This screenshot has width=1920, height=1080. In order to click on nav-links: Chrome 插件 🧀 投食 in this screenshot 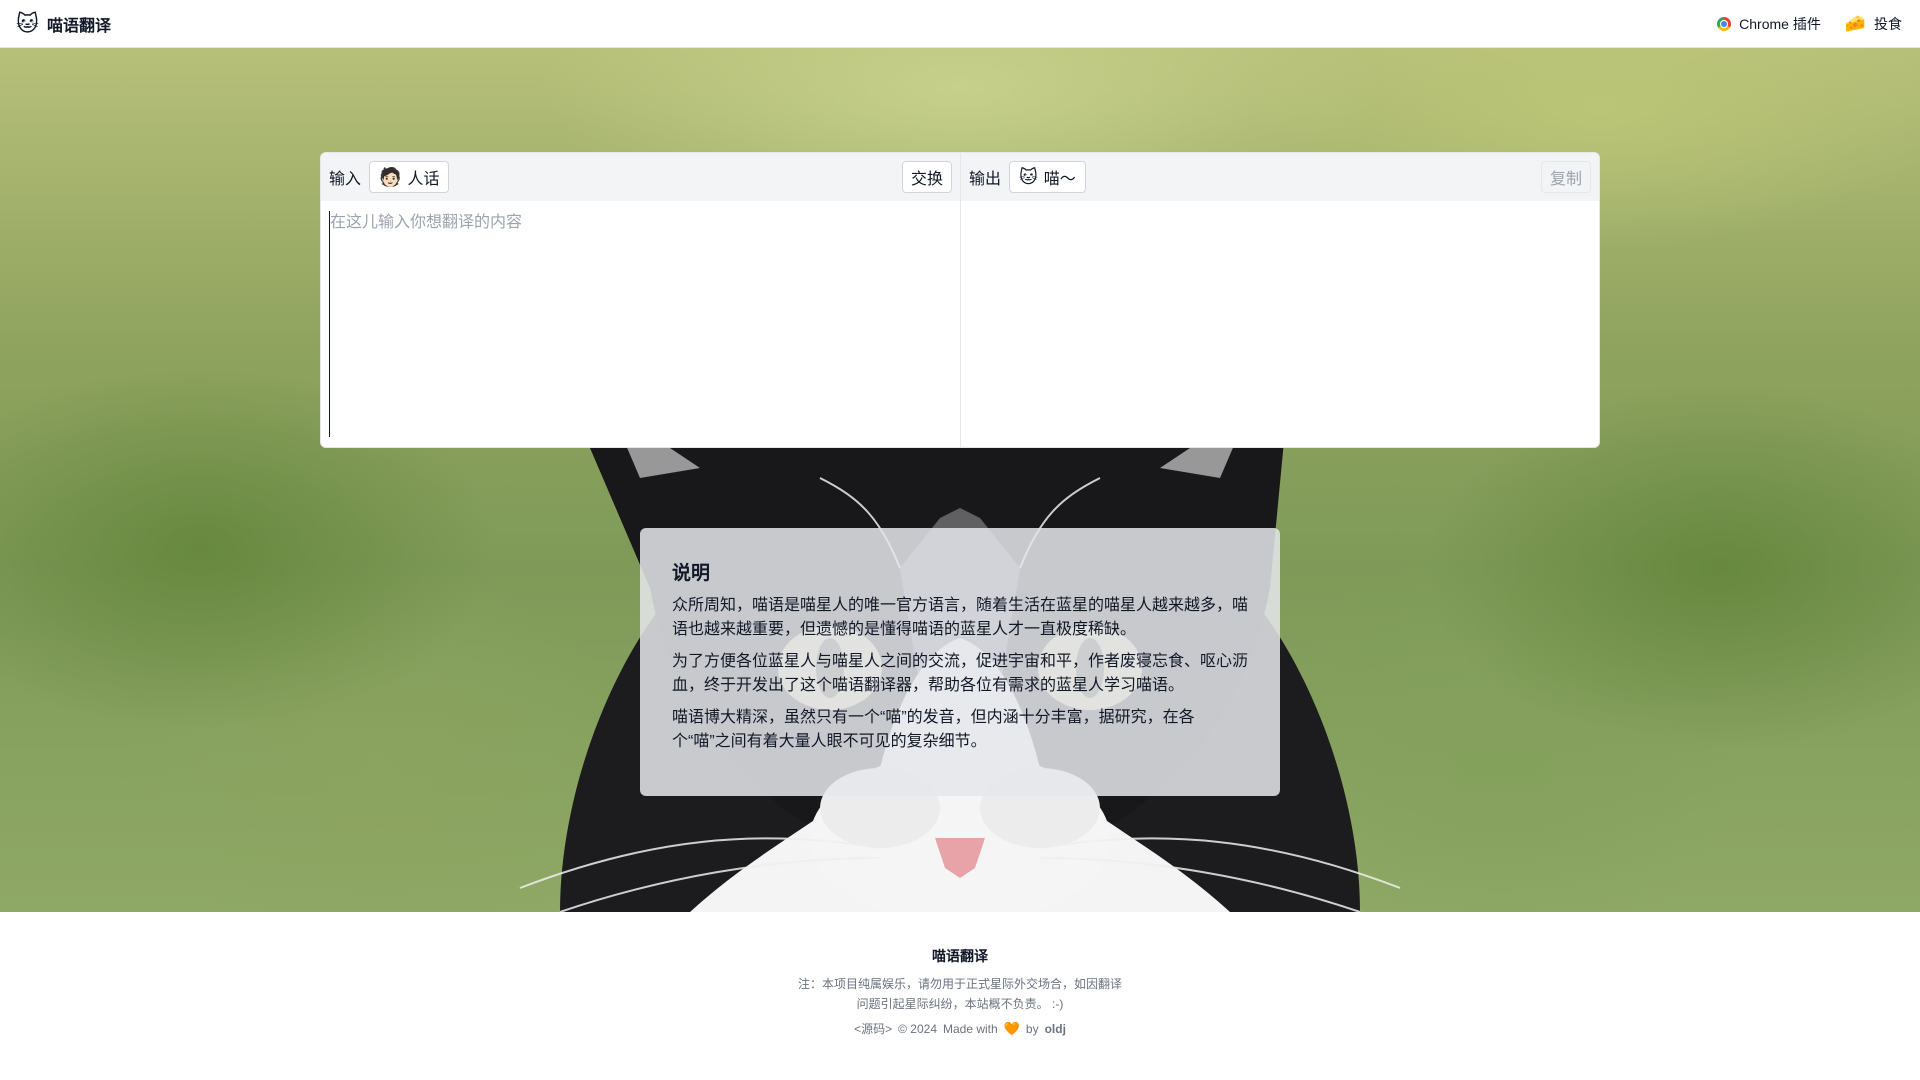, I will do `click(1809, 24)`.